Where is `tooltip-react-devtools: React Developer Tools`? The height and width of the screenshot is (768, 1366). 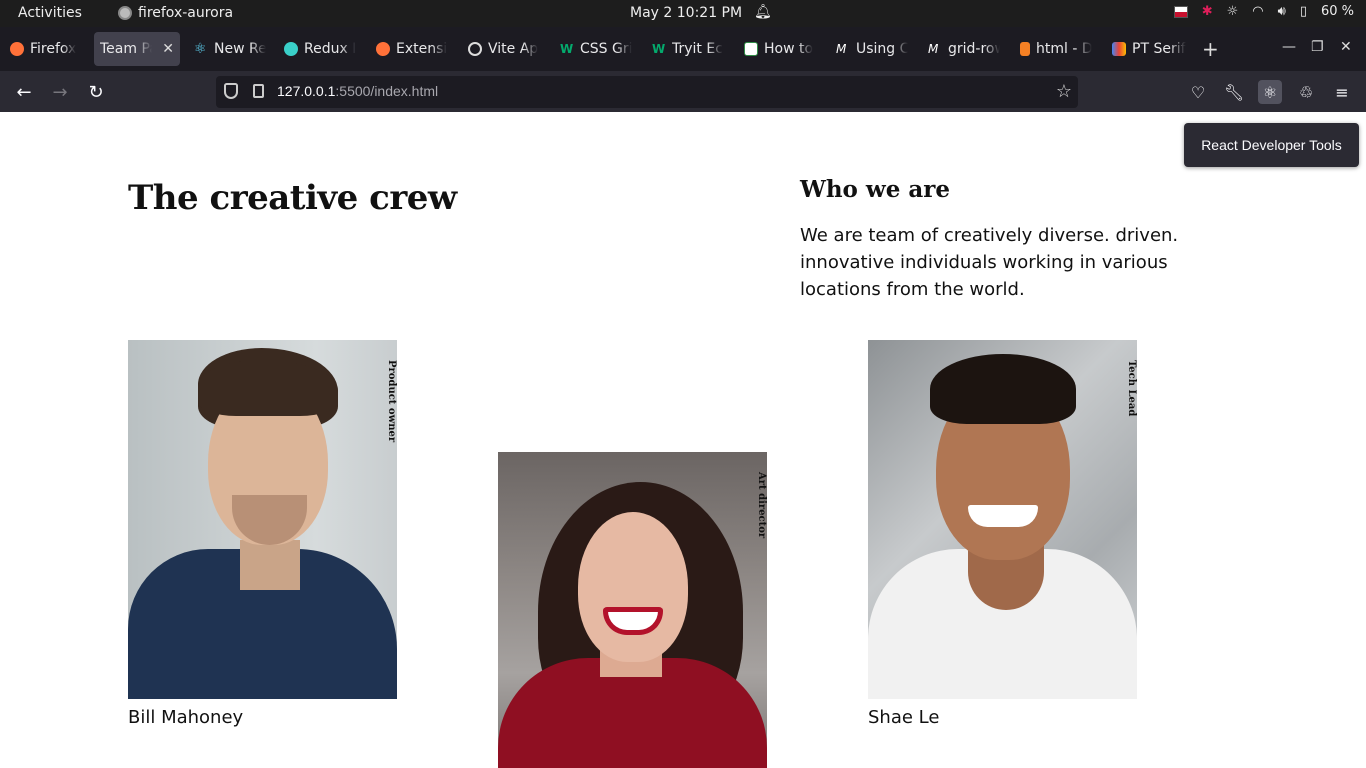 tooltip-react-devtools: React Developer Tools is located at coordinates (1271, 145).